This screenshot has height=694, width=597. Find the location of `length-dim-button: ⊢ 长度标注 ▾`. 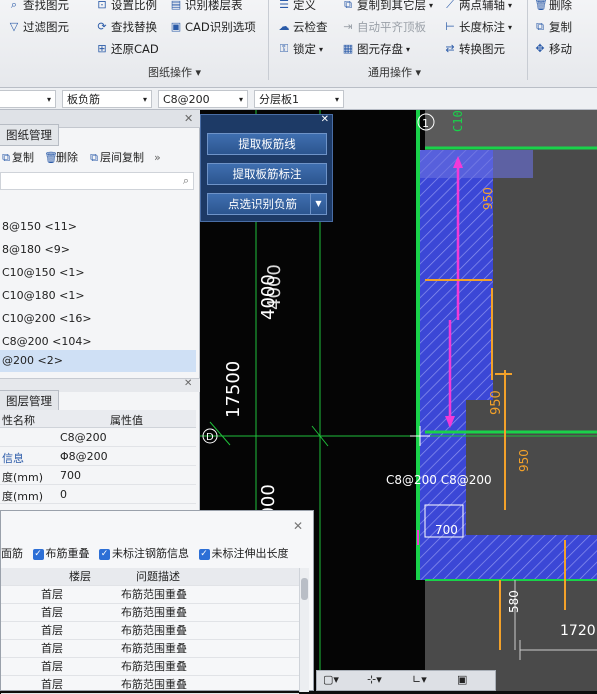

length-dim-button: ⊢ 长度标注 ▾ is located at coordinates (478, 27).